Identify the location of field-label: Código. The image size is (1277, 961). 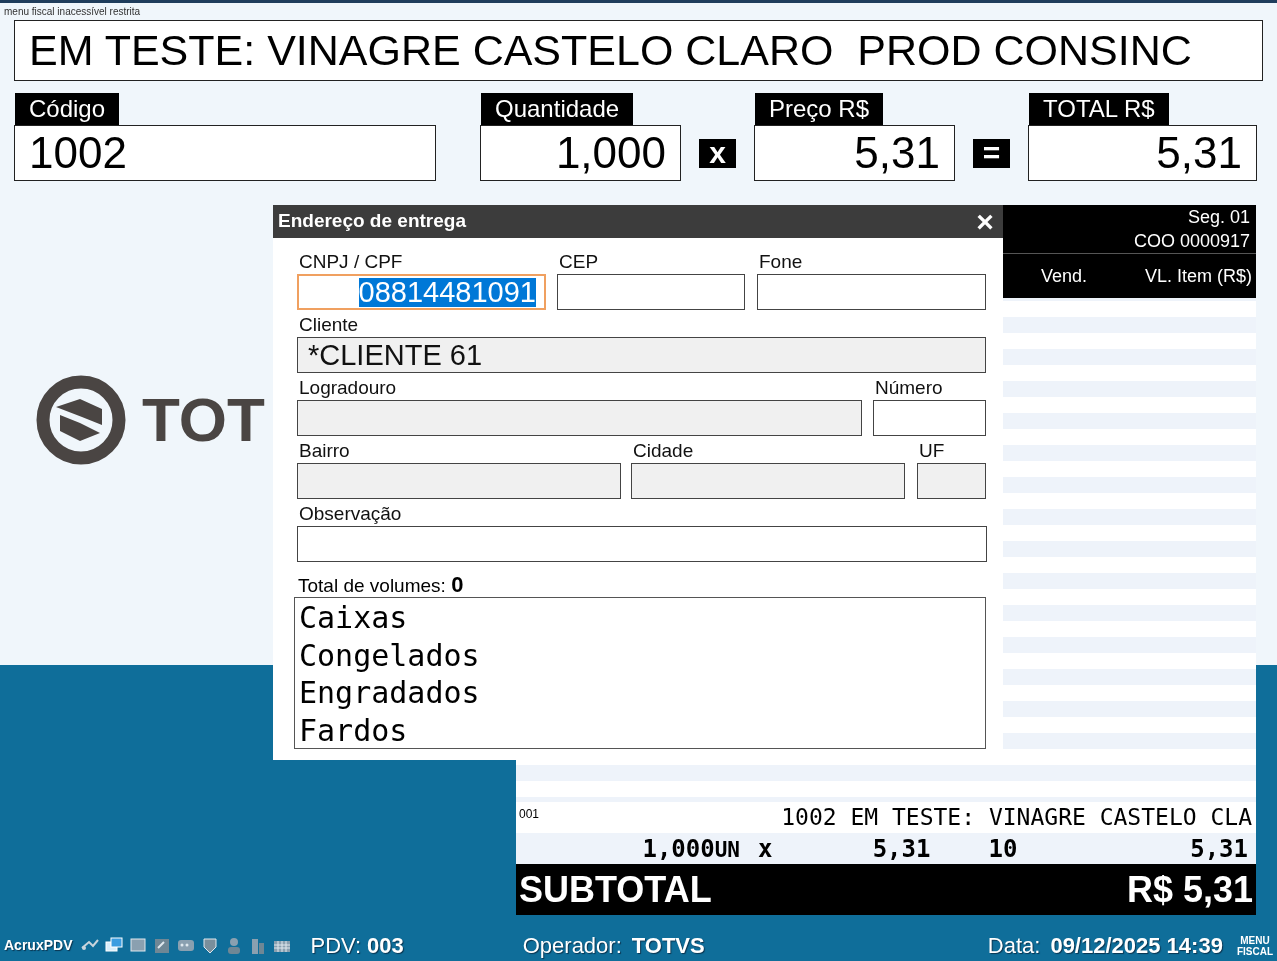
(67, 109).